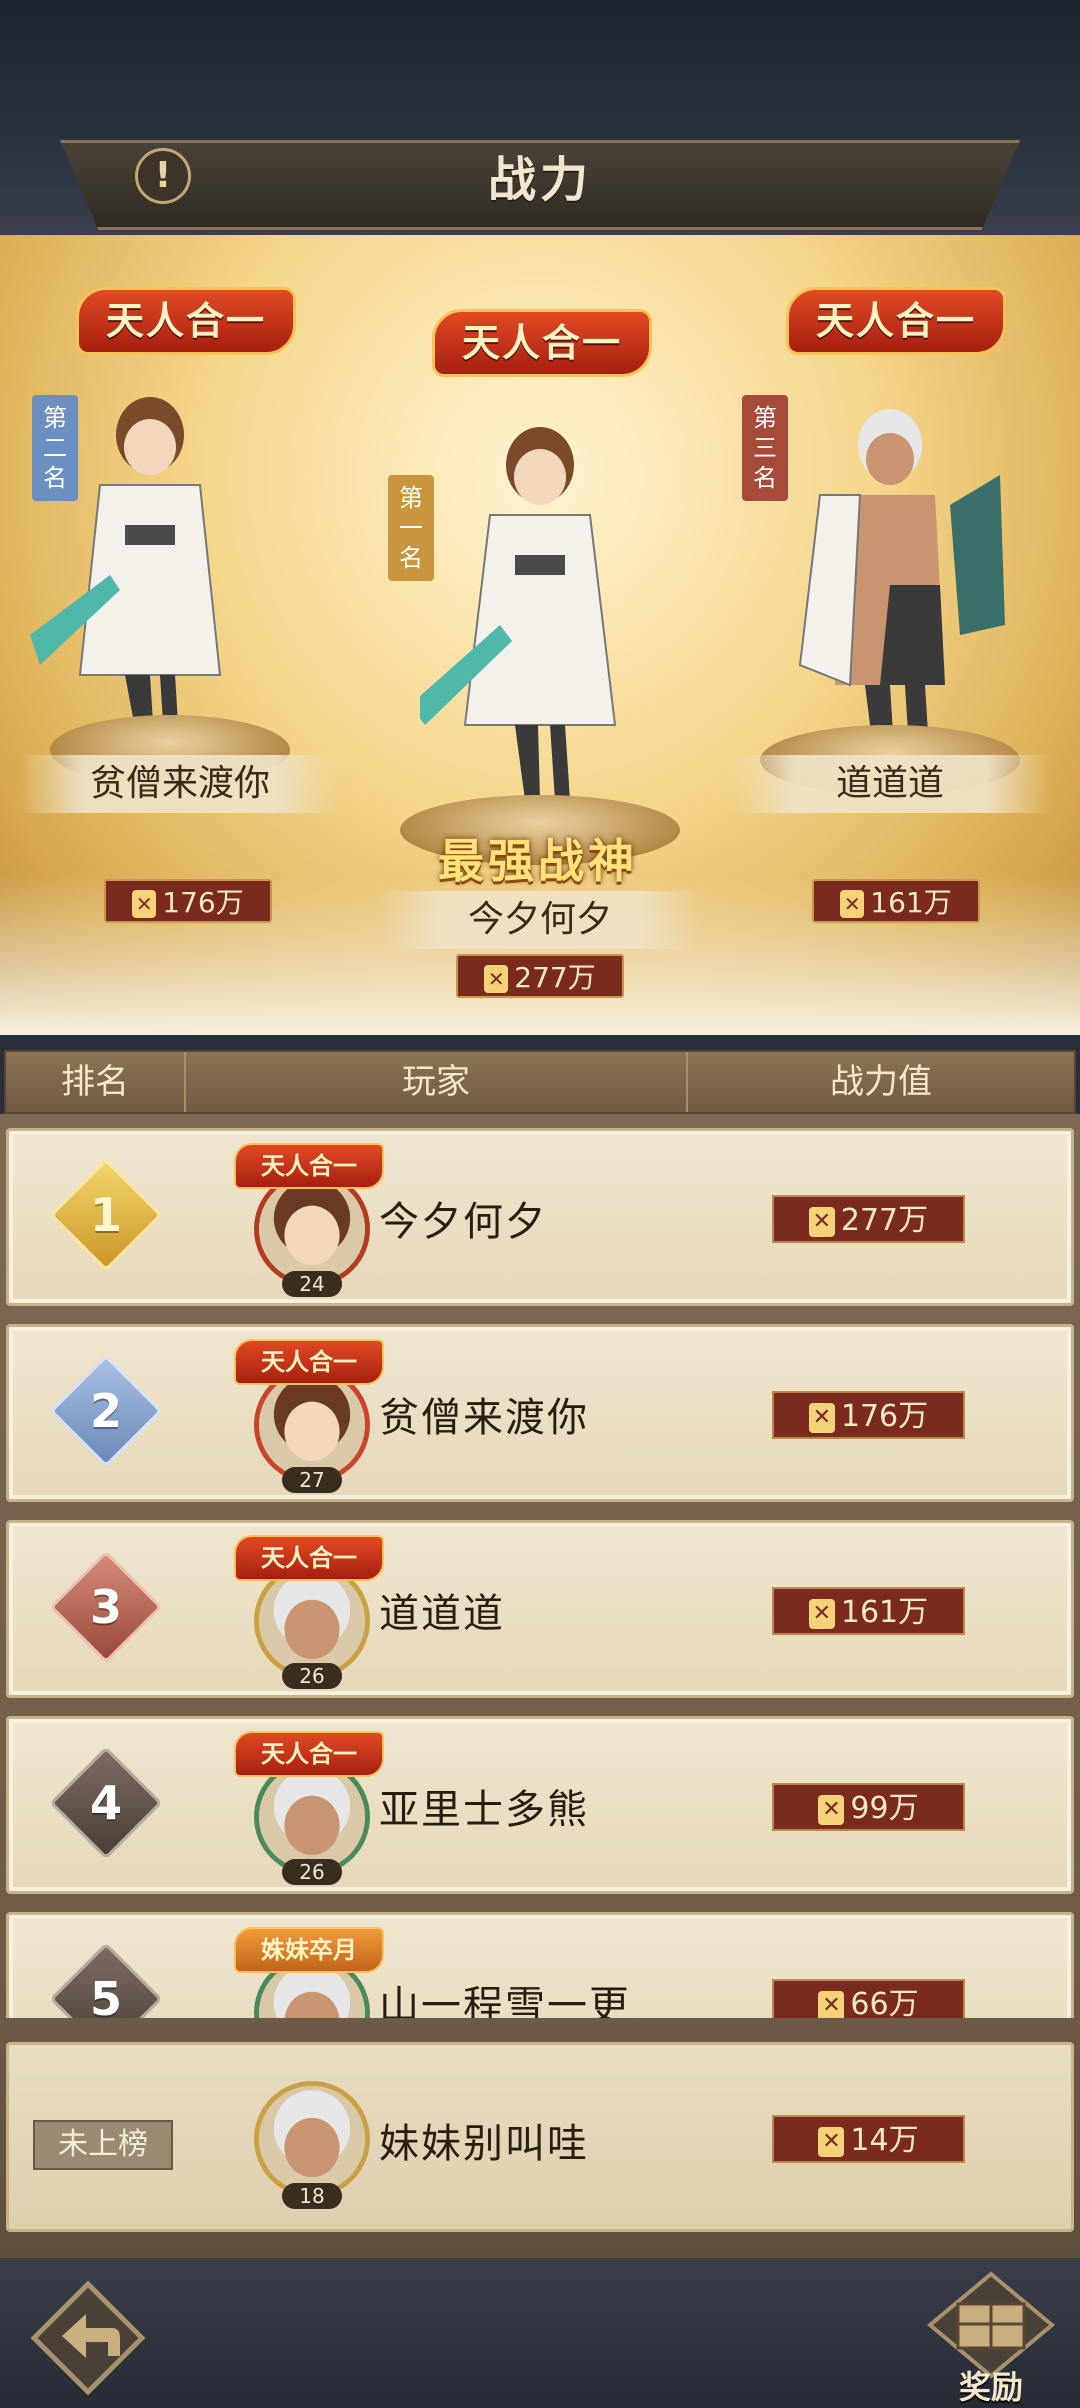 The height and width of the screenshot is (2408, 1080). I want to click on back-arrow-icon, so click(88, 2338).